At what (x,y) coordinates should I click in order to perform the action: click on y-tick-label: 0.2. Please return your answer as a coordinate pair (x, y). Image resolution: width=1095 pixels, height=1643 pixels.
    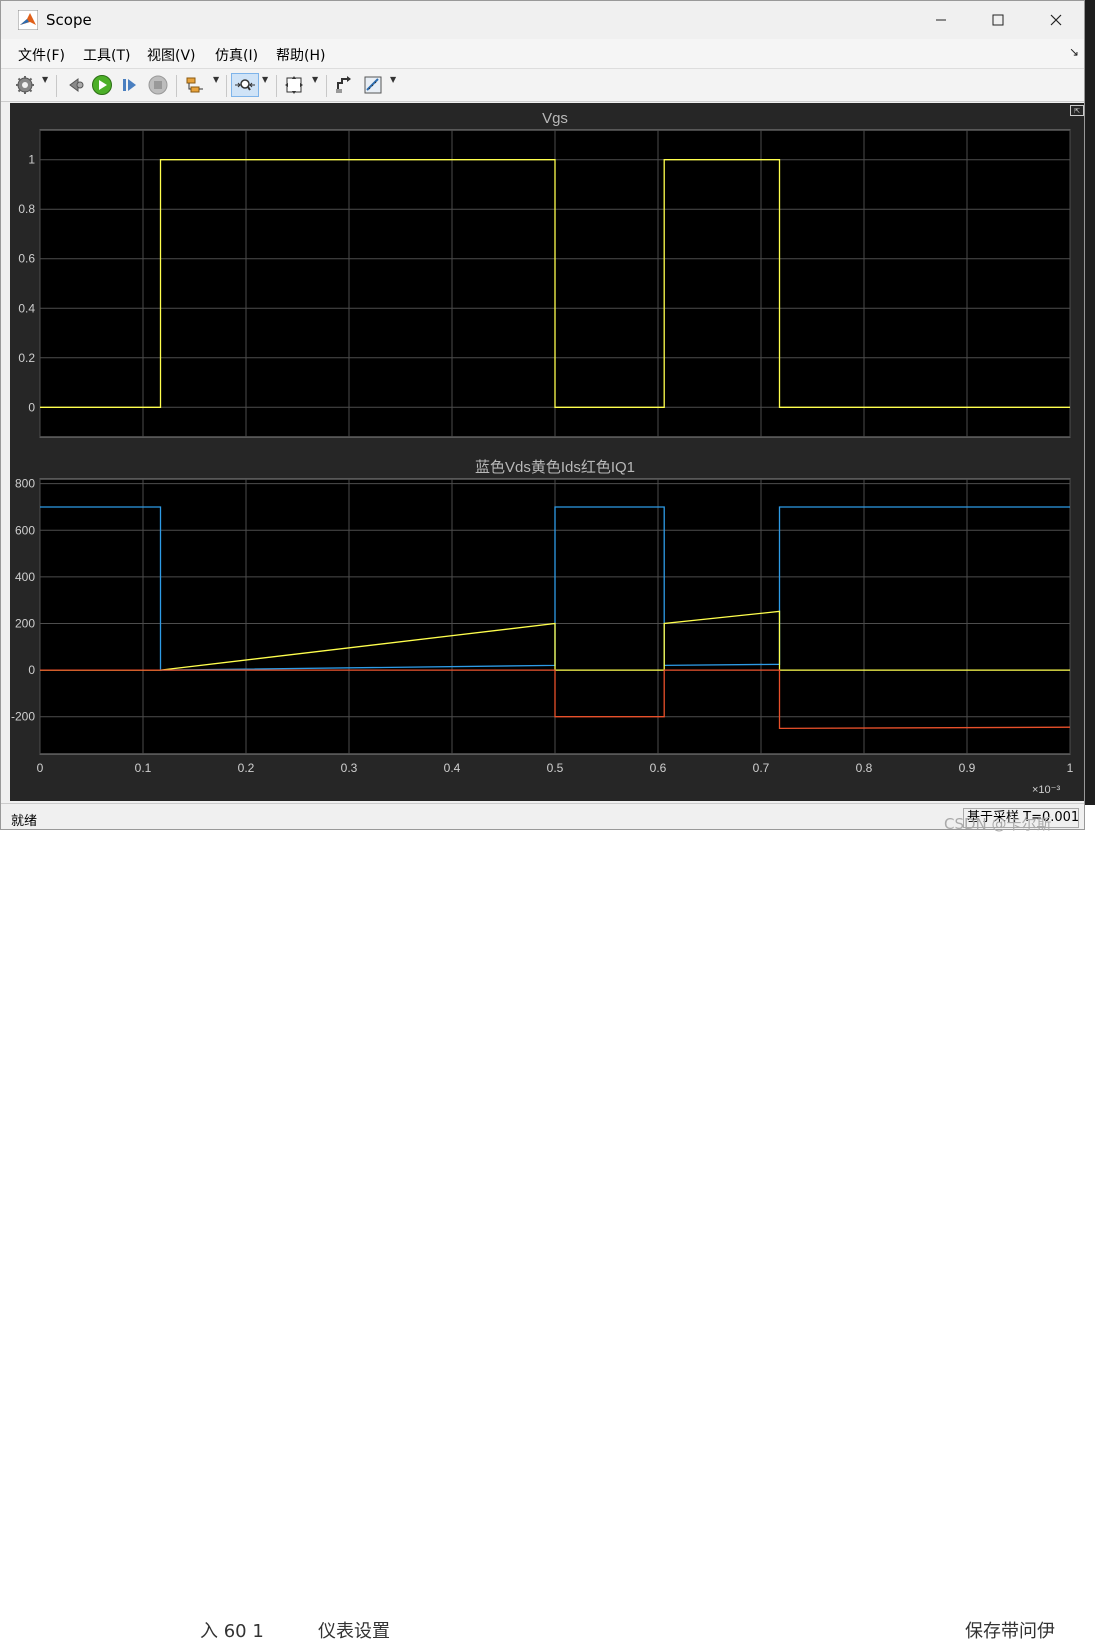
    Looking at the image, I should click on (26, 358).